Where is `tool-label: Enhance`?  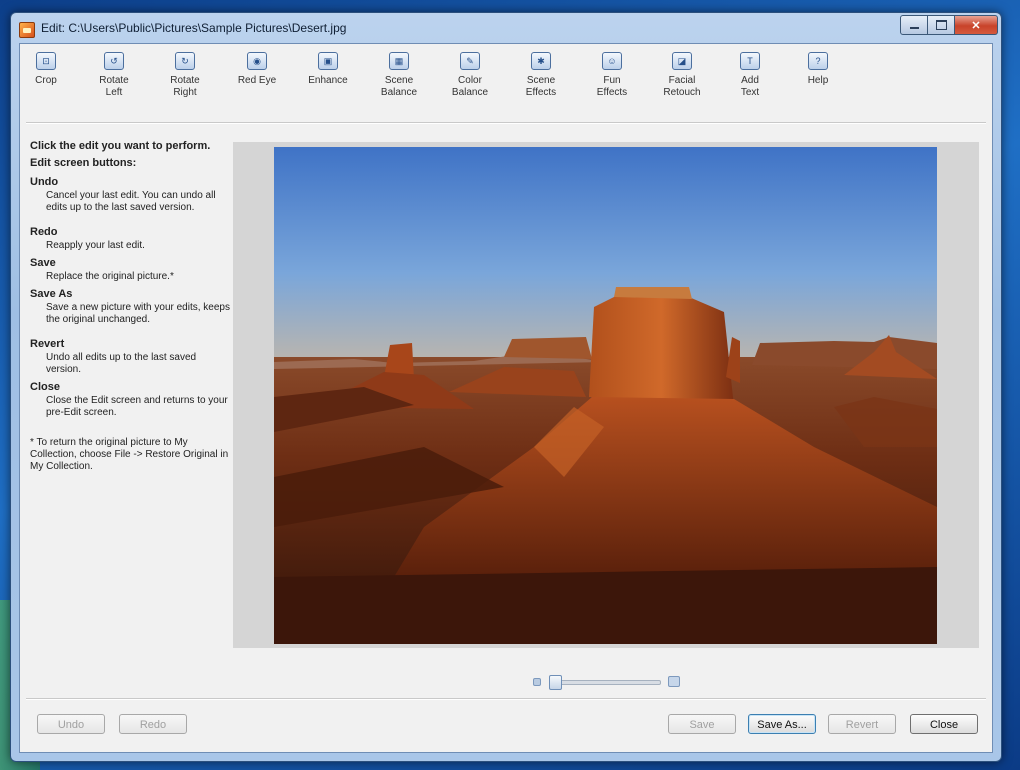 tool-label: Enhance is located at coordinates (328, 80).